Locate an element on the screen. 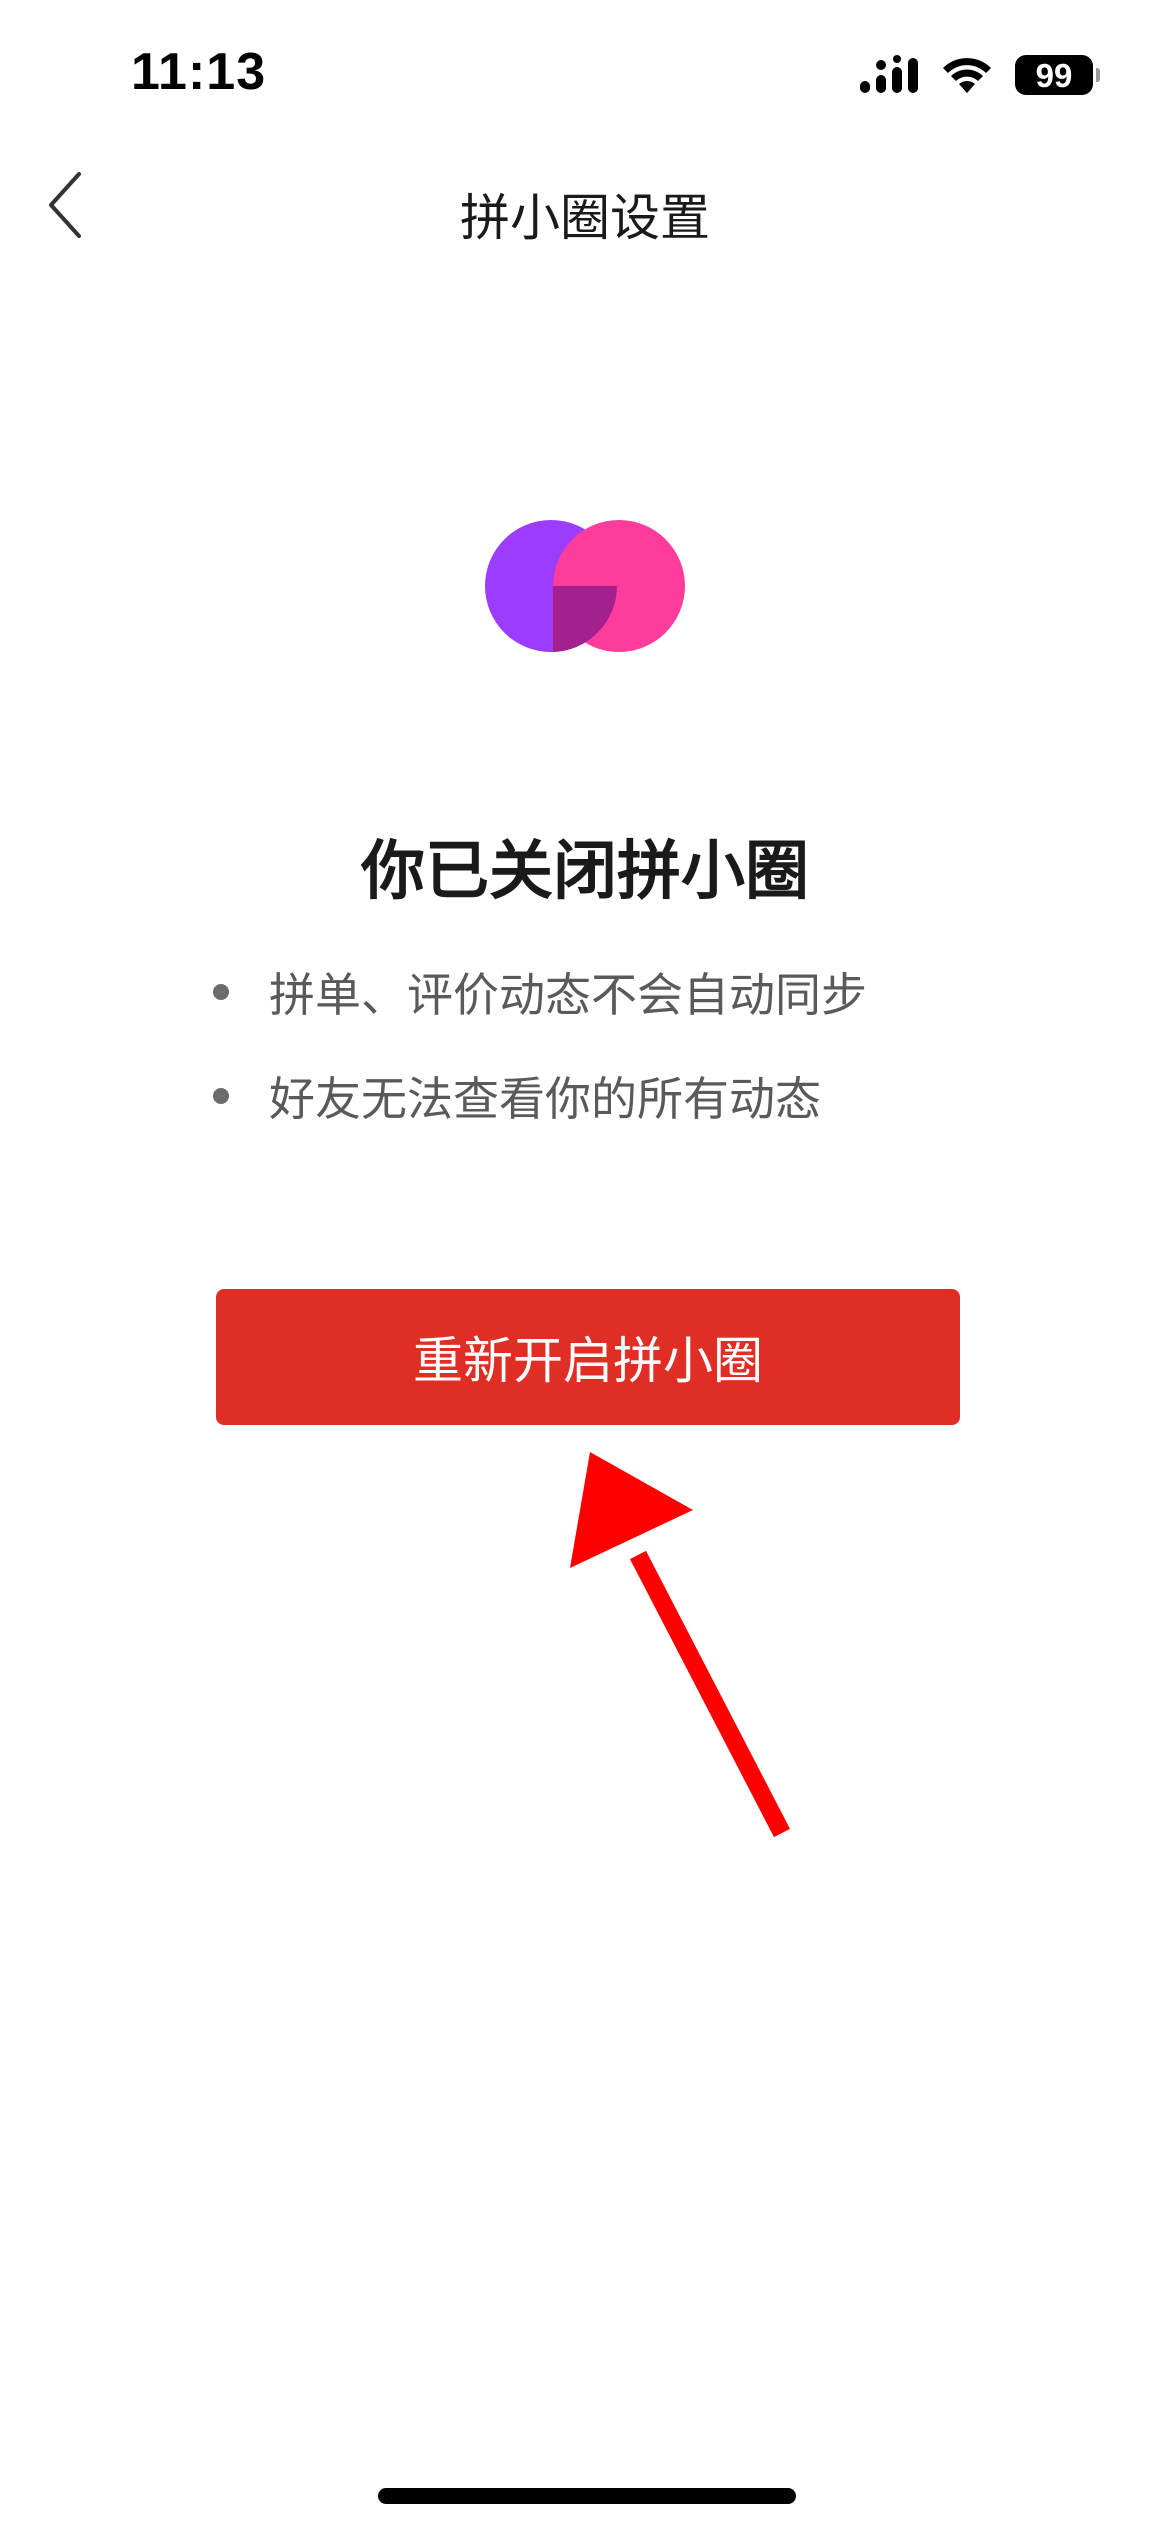 The image size is (1170, 2532). wifi-icon is located at coordinates (967, 75).